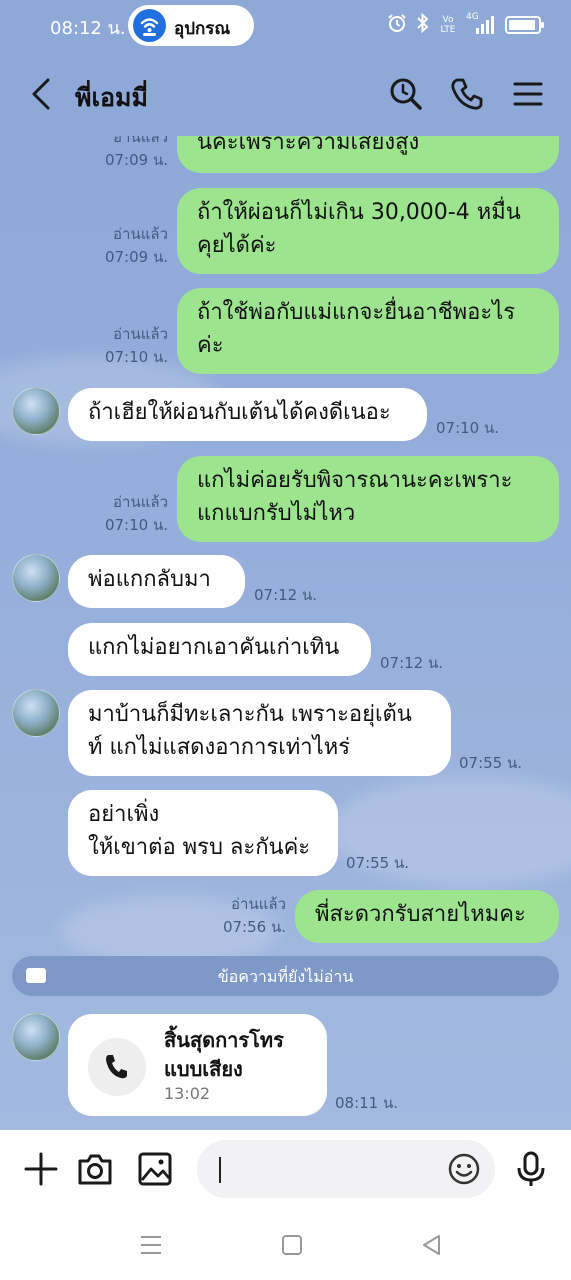 Image resolution: width=571 pixels, height=1280 pixels. Describe the element at coordinates (528, 94) in the screenshot. I see `menu-icon` at that location.